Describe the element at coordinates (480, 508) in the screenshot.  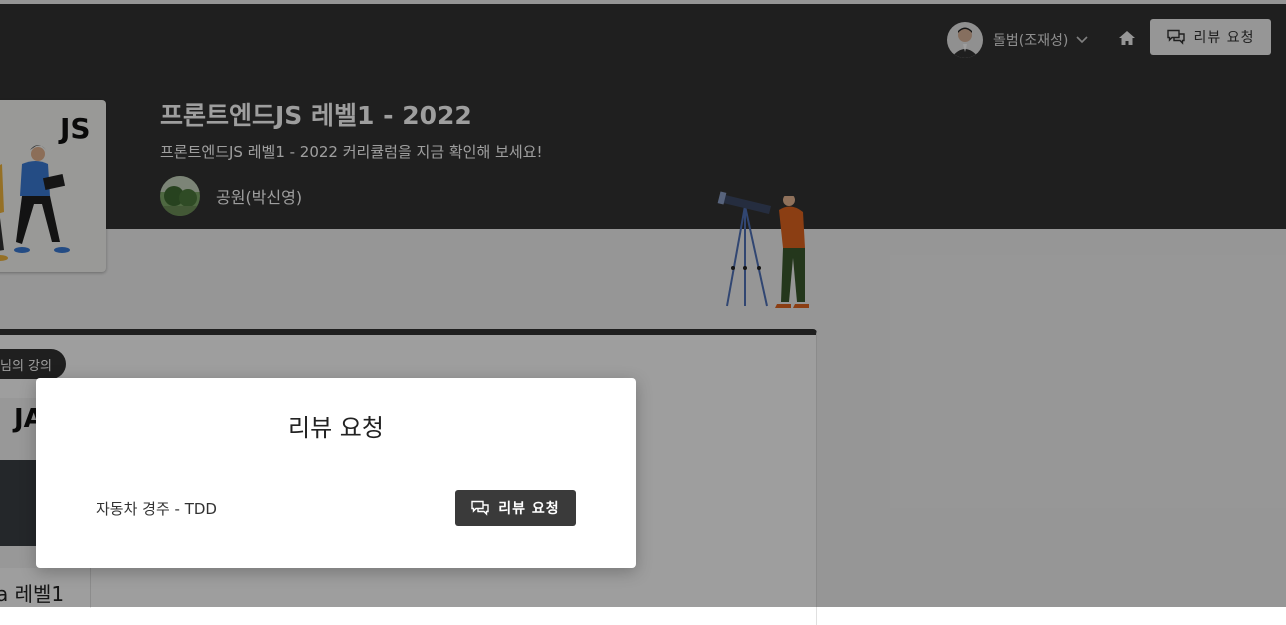
I see `chat-bubbles-icon` at that location.